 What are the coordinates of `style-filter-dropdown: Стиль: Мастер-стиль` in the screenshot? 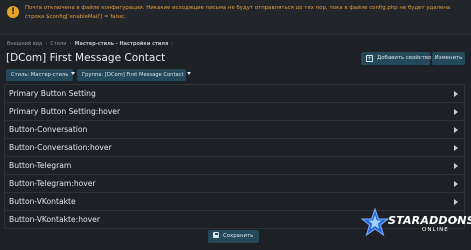 It's located at (41, 75).